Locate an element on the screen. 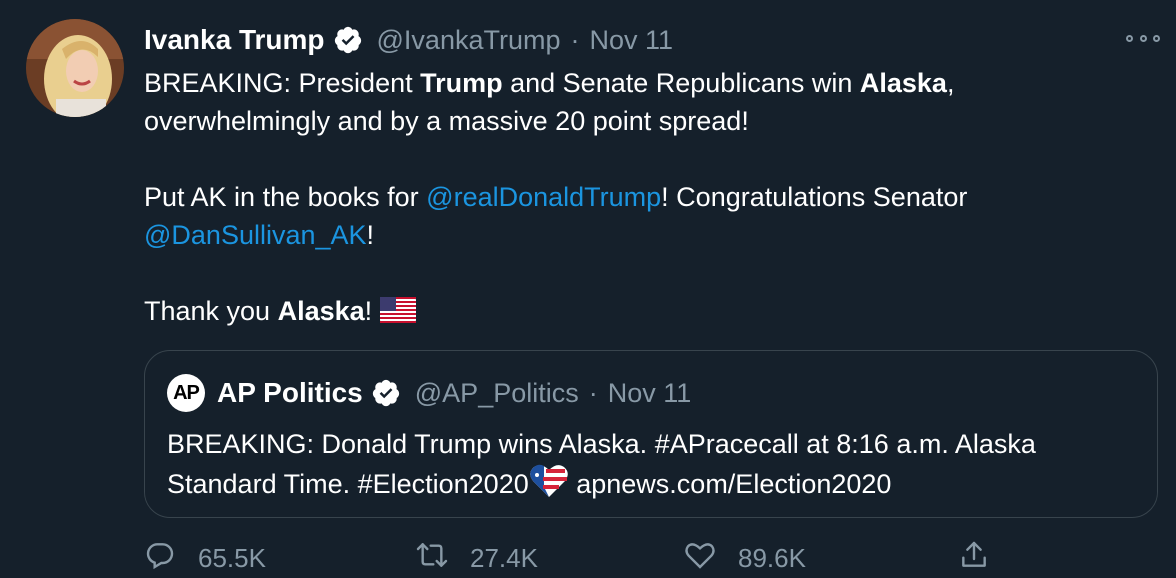 The width and height of the screenshot is (1176, 578). quoted-author-name: AP Politics is located at coordinates (290, 392).